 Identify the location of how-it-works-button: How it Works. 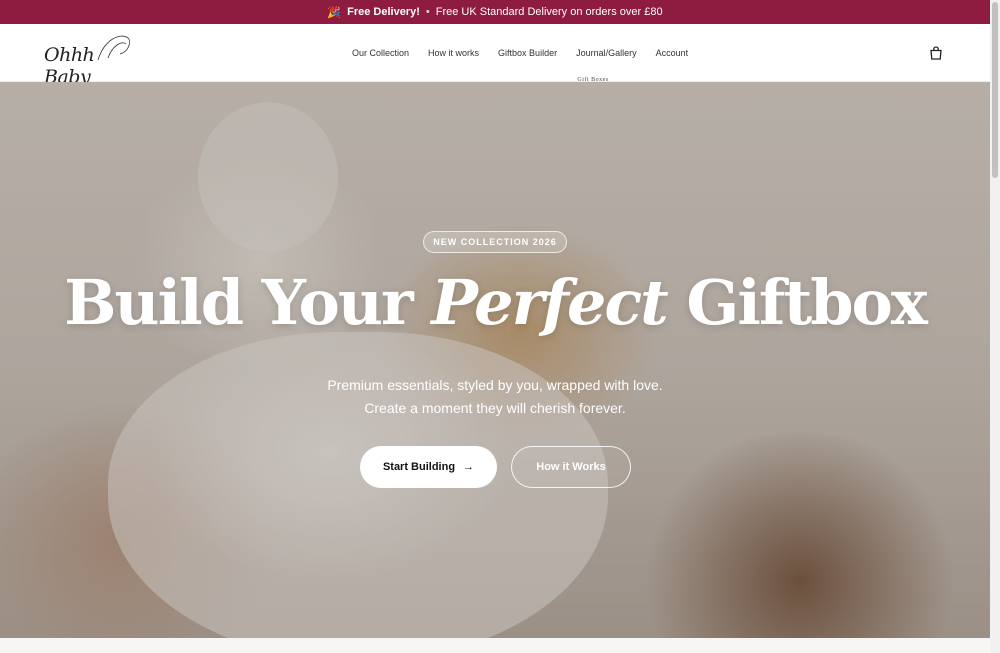
(571, 467).